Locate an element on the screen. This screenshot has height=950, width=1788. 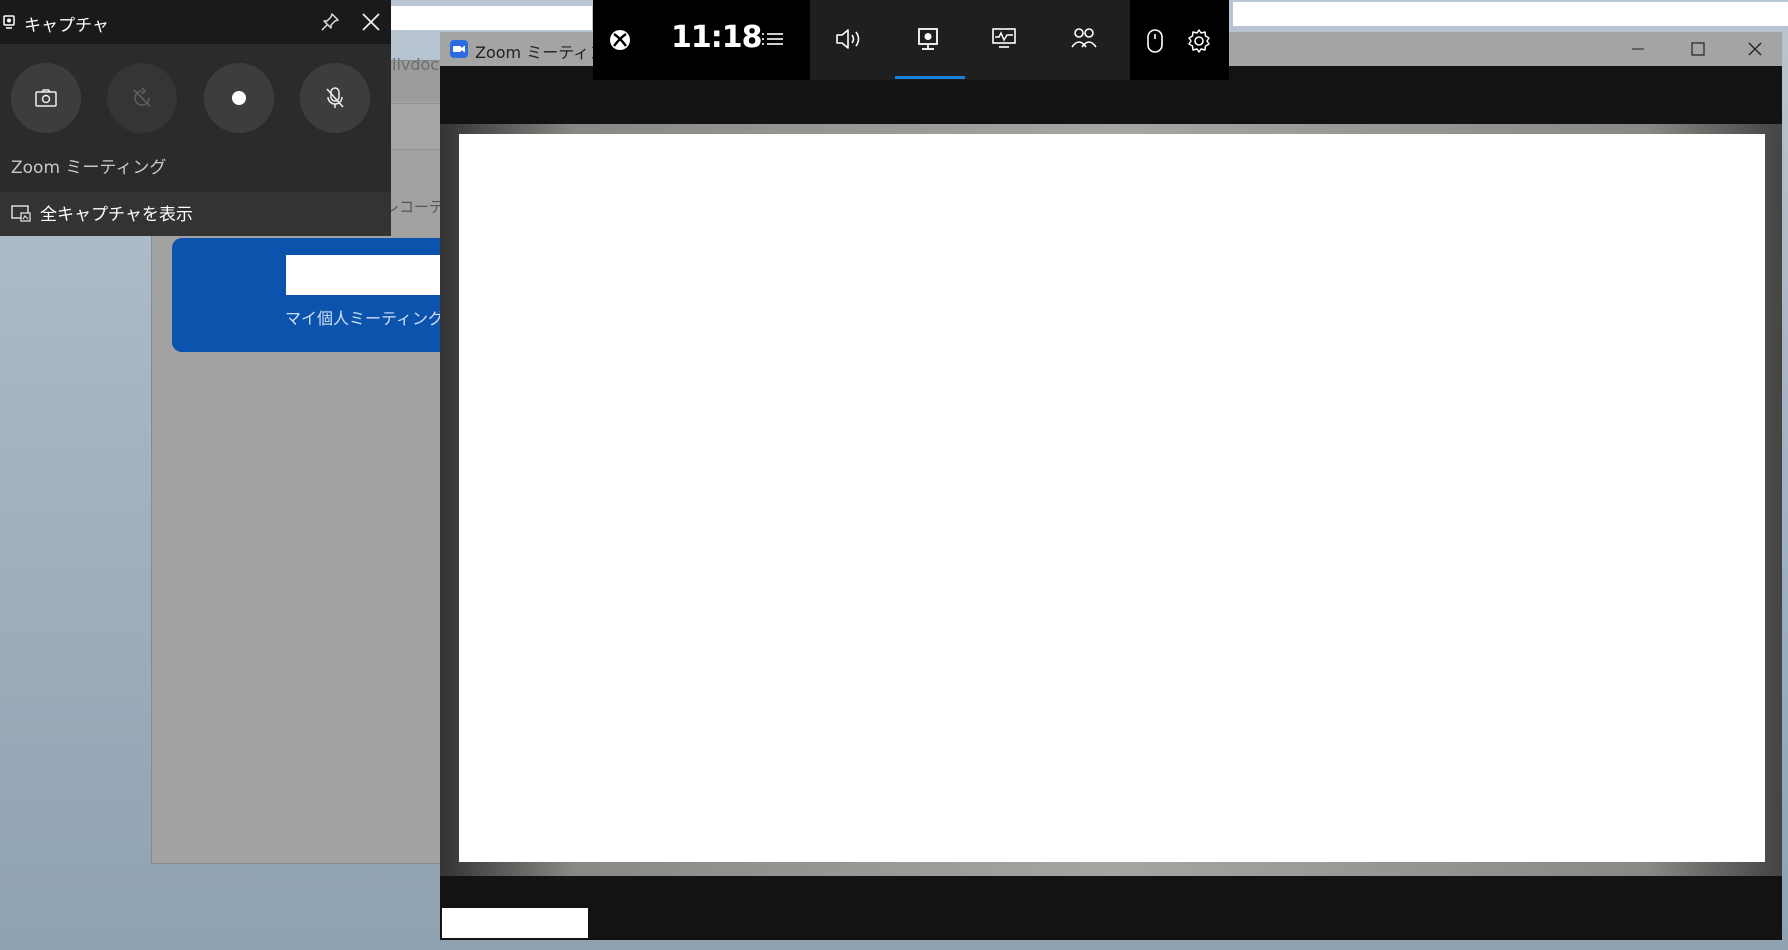
audio-icon is located at coordinates (849, 39).